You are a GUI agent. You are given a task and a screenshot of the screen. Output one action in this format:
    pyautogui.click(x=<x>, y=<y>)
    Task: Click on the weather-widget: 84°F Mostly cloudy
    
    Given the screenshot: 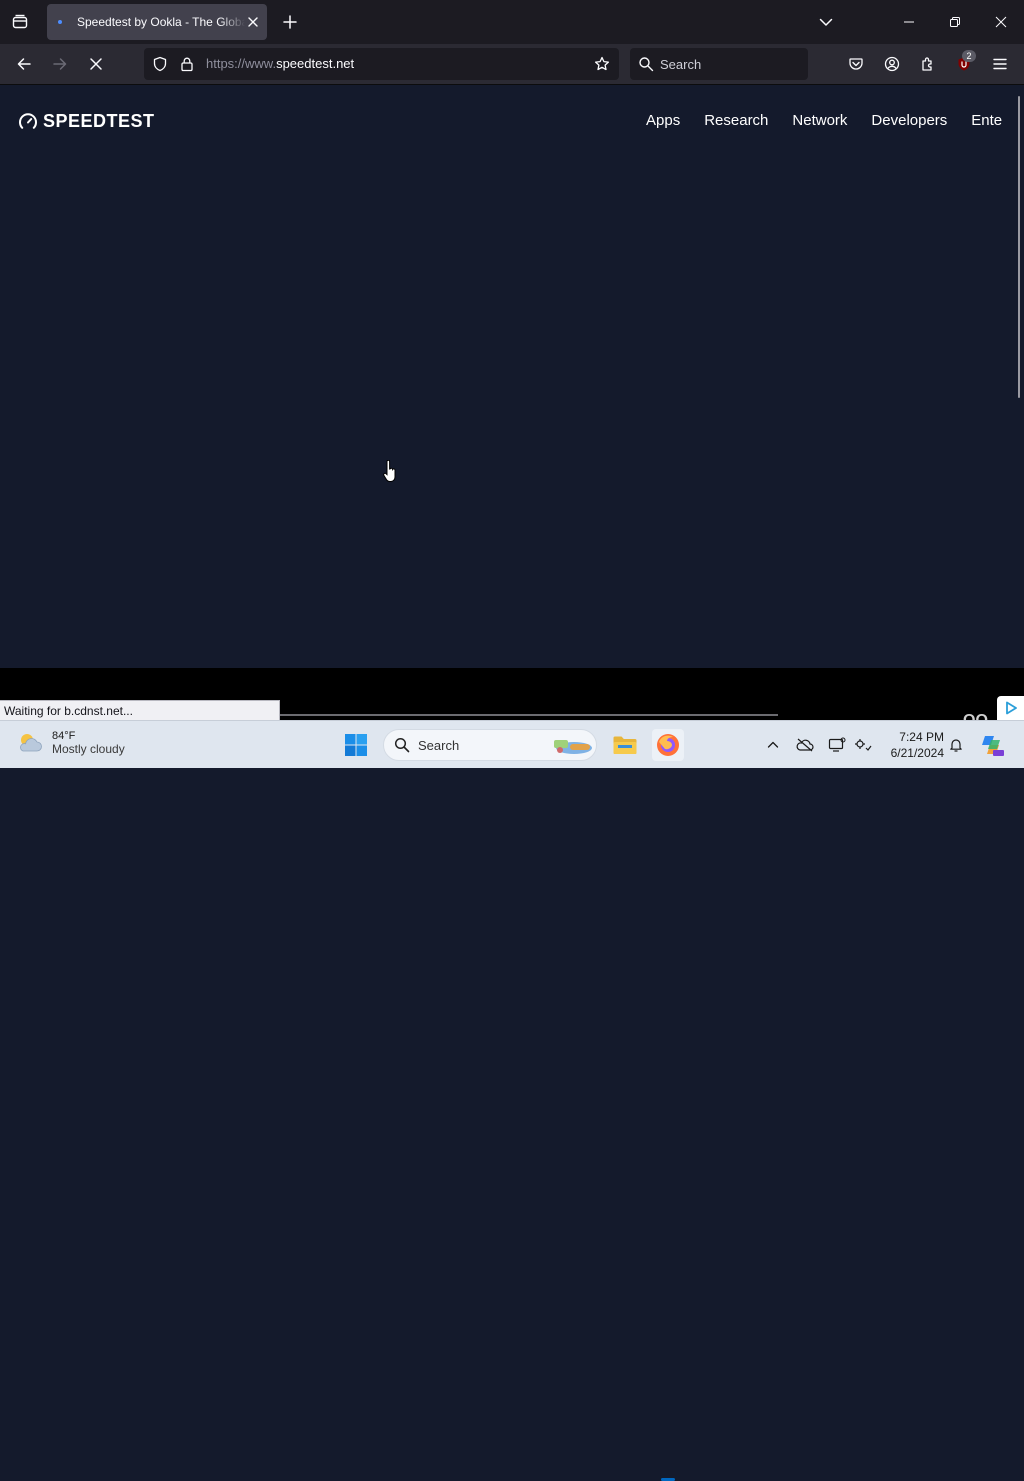 What is the action you would take?
    pyautogui.click(x=70, y=743)
    